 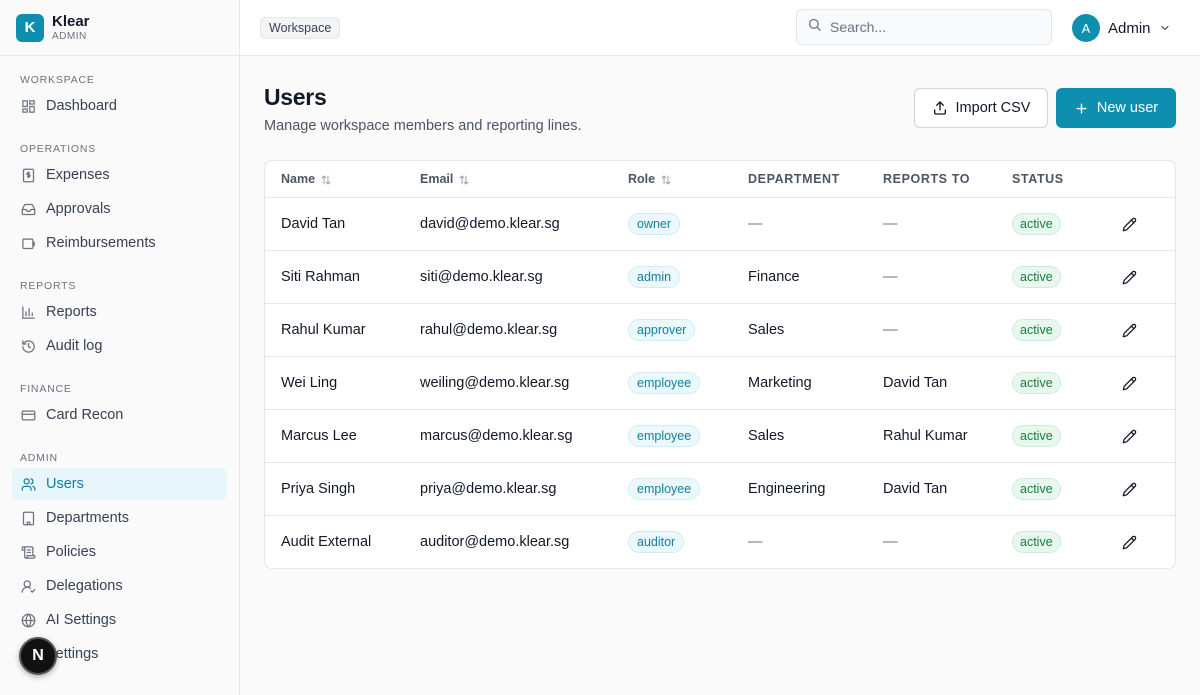 What do you see at coordinates (28, 518) in the screenshot?
I see `building-icon` at bounding box center [28, 518].